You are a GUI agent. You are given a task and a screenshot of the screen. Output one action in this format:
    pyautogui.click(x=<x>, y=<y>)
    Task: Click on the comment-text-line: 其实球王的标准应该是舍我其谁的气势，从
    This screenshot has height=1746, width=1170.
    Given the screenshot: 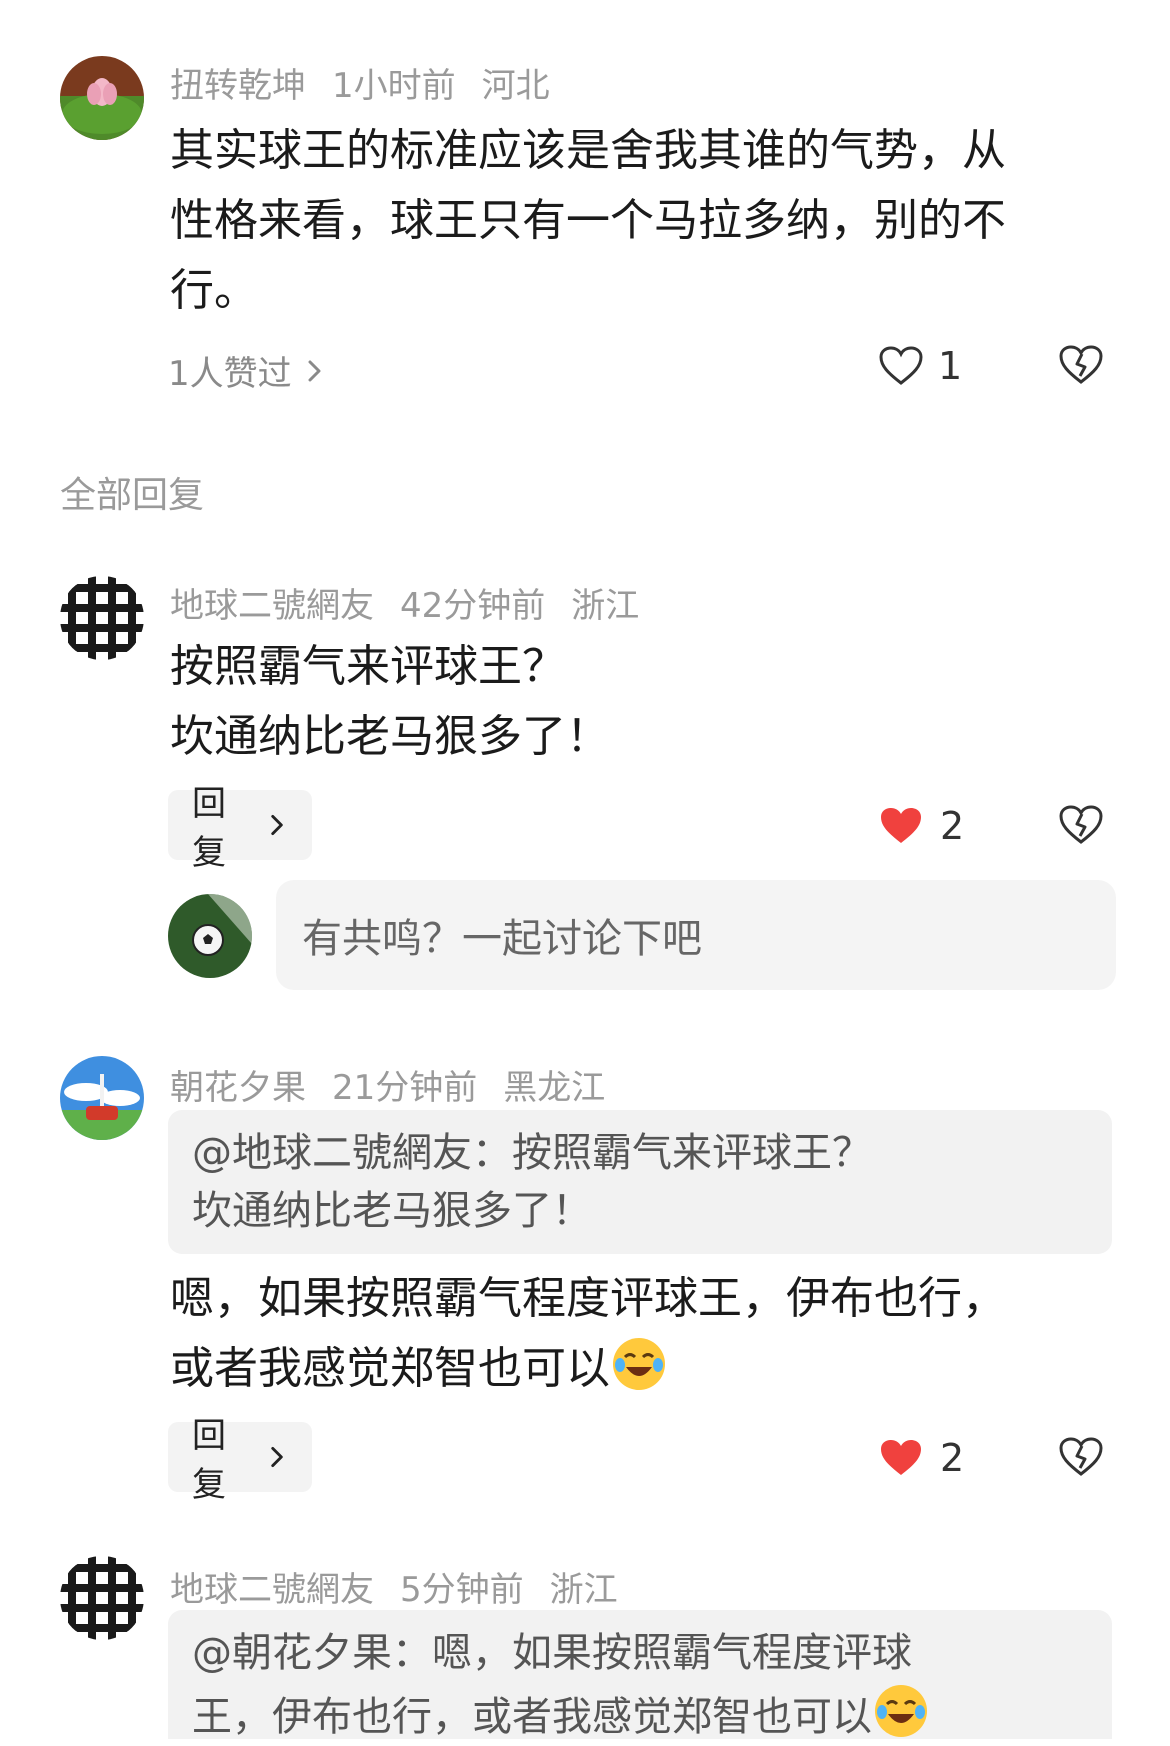 What is the action you would take?
    pyautogui.click(x=588, y=150)
    